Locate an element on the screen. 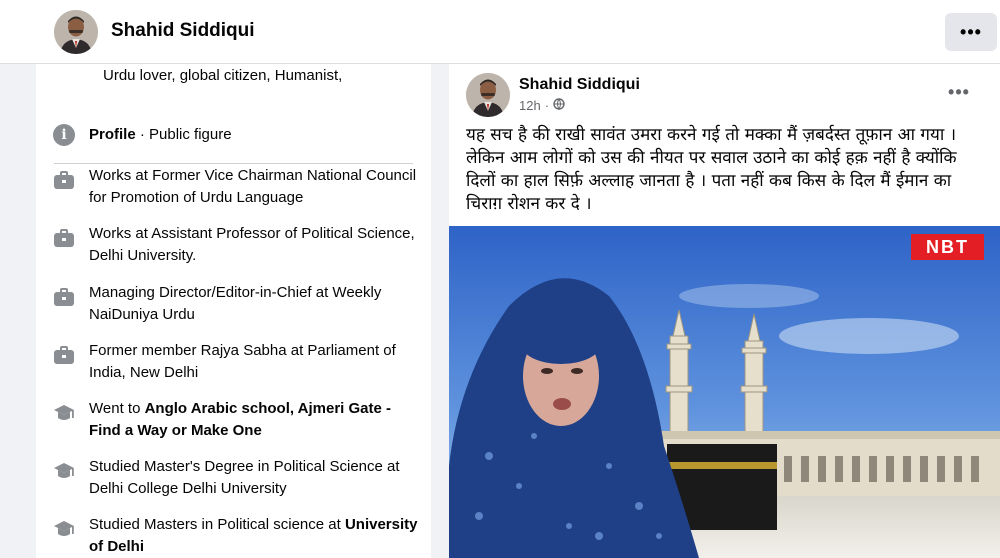  header-avatar is located at coordinates (76, 32).